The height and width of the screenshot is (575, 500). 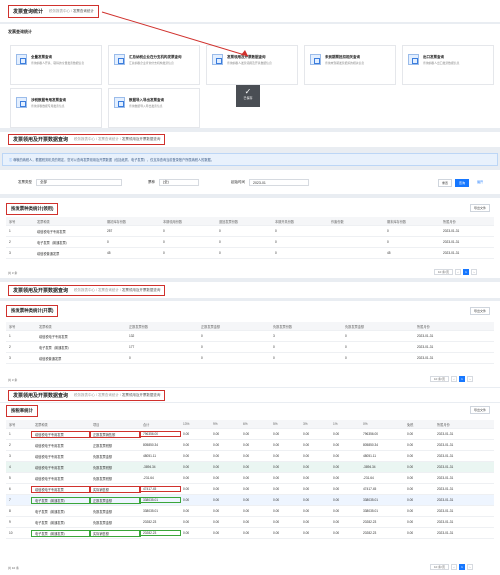 I want to click on table-cell: 负数发票金额, so click(x=103, y=456).